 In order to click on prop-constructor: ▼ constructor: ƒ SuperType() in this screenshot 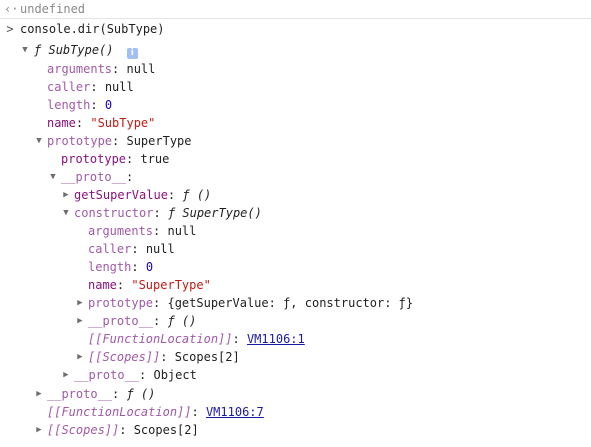, I will do `click(295, 213)`.